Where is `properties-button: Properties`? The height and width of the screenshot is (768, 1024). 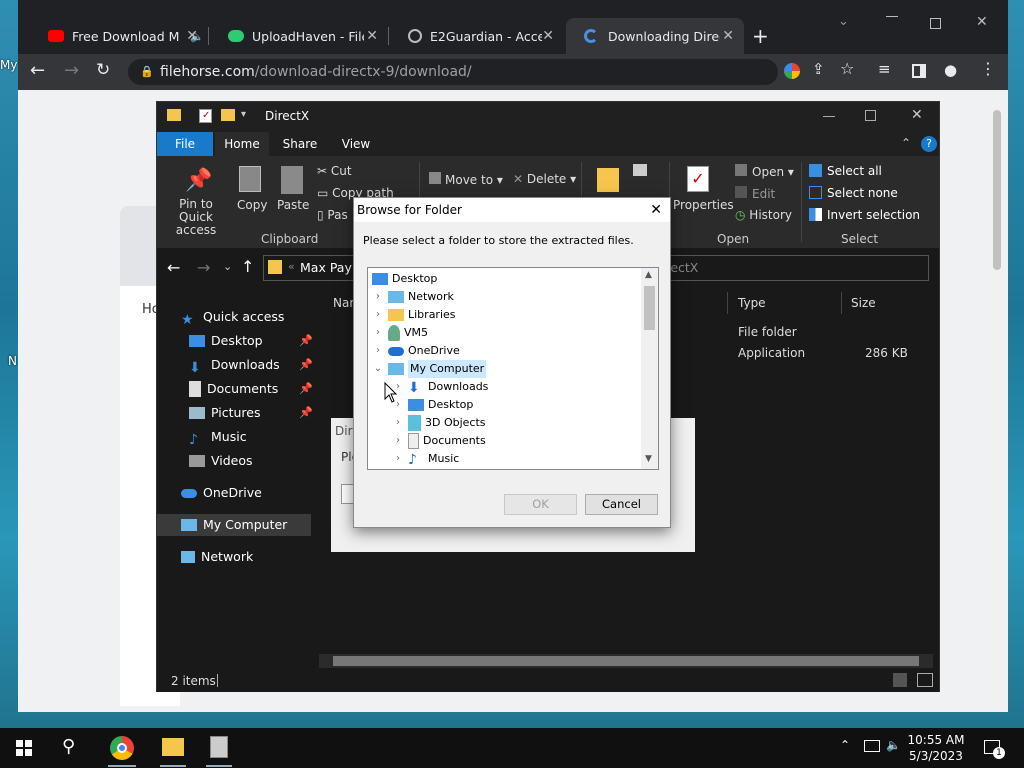
properties-button: Properties is located at coordinates (703, 205).